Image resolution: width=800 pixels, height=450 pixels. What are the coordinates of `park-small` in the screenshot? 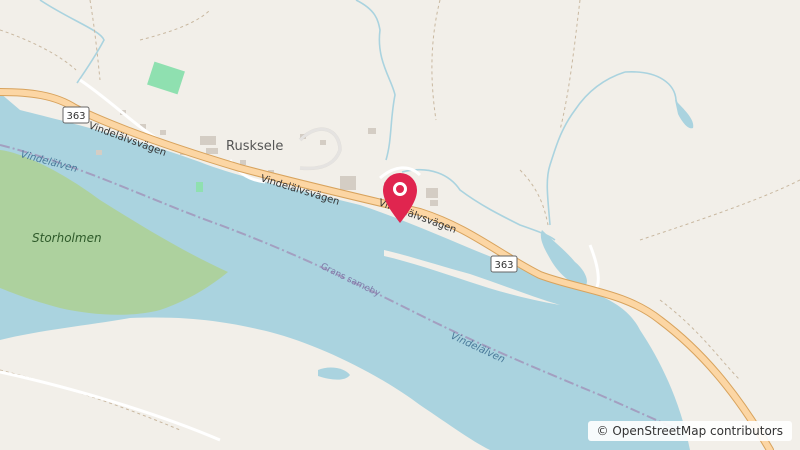 It's located at (199, 187).